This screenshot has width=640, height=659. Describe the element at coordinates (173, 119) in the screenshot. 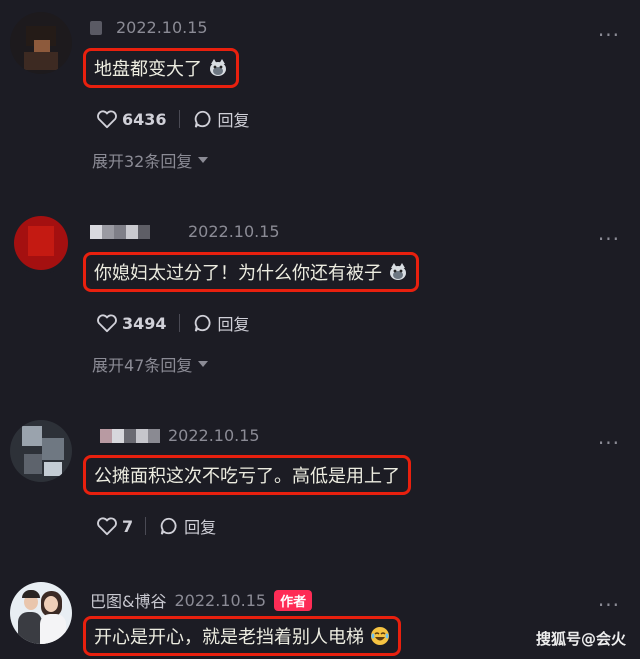

I see `comment-actions: 6436 回复` at that location.